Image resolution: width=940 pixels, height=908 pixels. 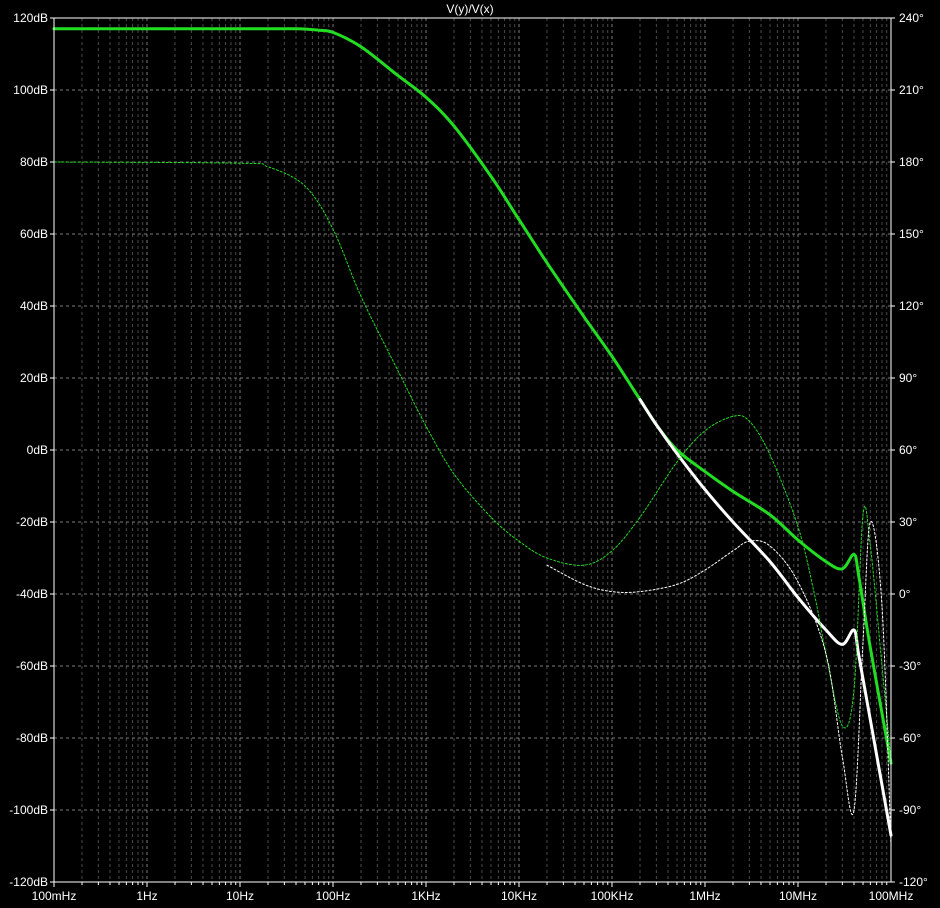 What do you see at coordinates (30, 18) in the screenshot?
I see `y-left-tick-label: 120dB` at bounding box center [30, 18].